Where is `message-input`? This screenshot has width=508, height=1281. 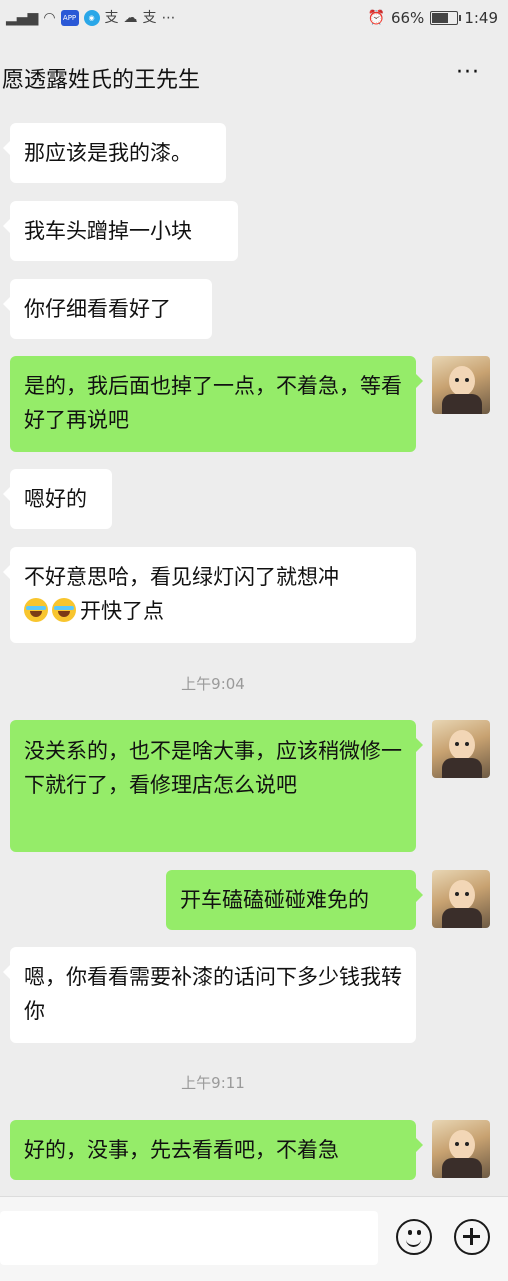
message-input is located at coordinates (189, 1238).